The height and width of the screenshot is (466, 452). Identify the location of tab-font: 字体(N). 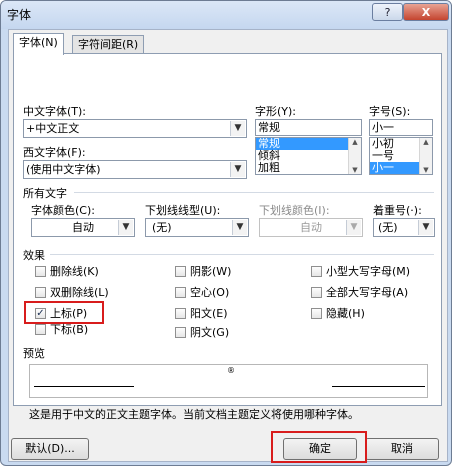
(38, 44).